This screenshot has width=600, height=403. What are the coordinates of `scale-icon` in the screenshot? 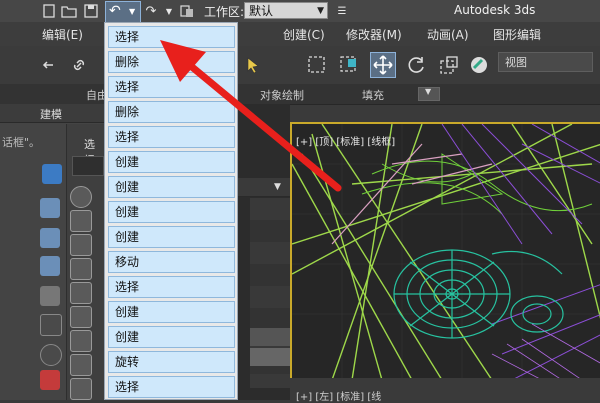 It's located at (449, 65).